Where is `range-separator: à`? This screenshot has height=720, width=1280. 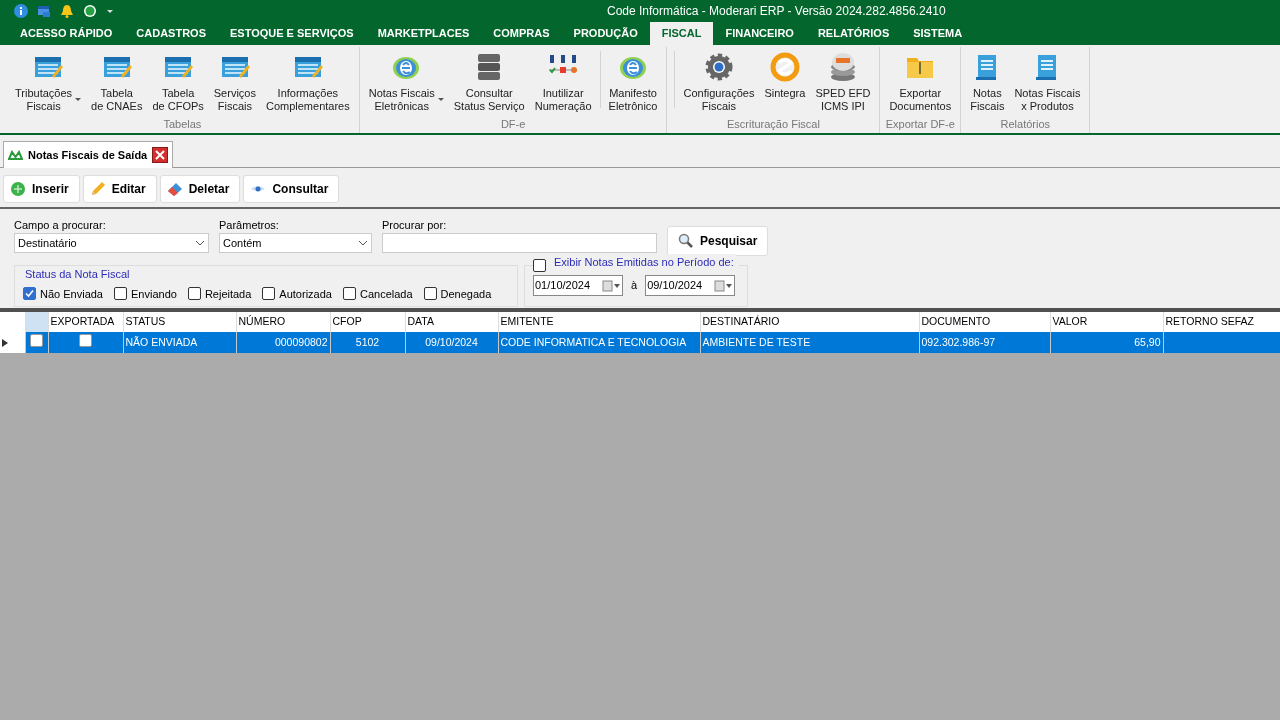
range-separator: à is located at coordinates (634, 286).